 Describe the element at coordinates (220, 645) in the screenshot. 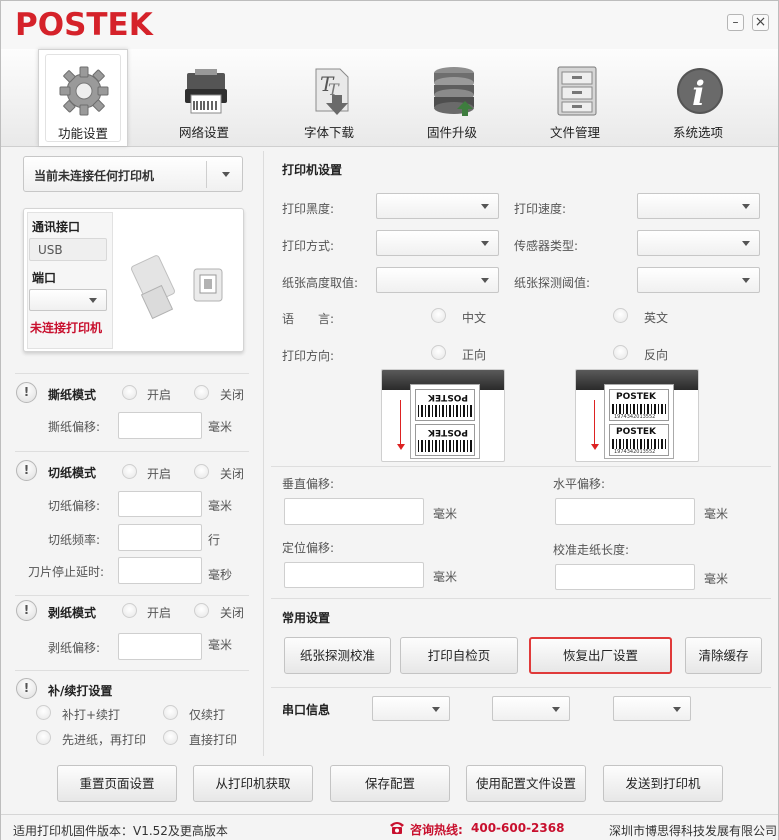

I see `peel-offset-unit: 毫米` at that location.